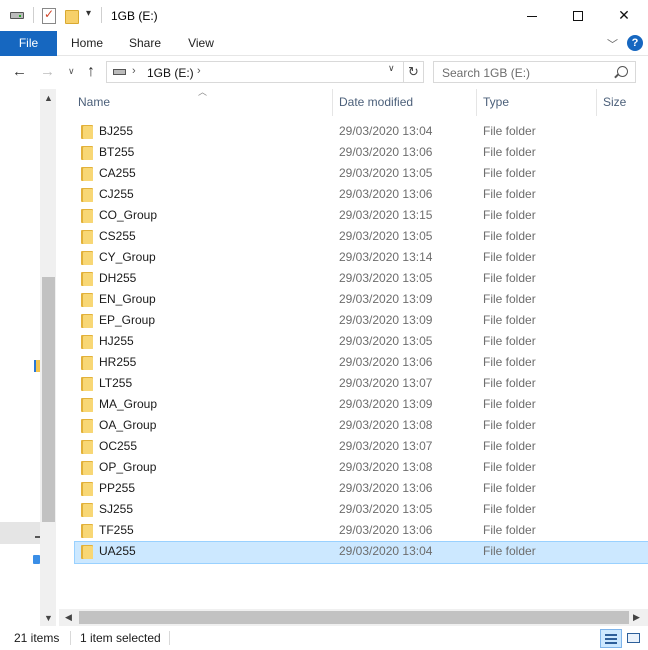  Describe the element at coordinates (353, 278) in the screenshot. I see `table-row: DH255 29/03/2020 13:05 File folder` at that location.